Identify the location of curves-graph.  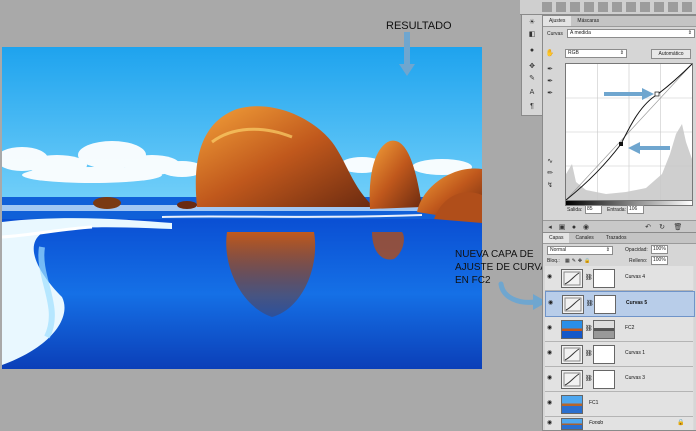
(629, 132).